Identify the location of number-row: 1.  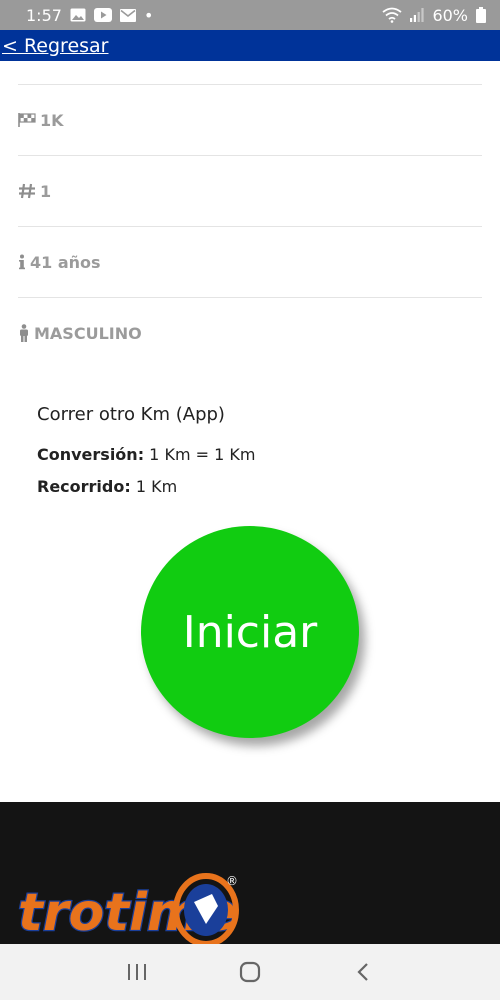
(250, 190).